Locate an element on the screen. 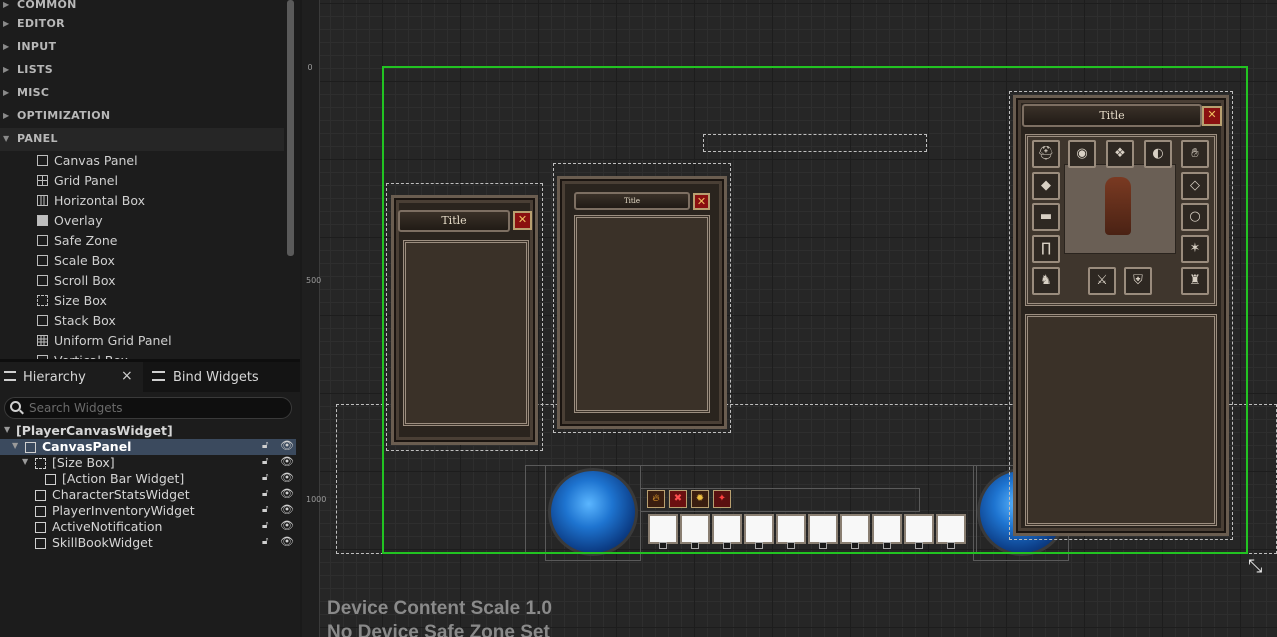 The image size is (1277, 637). palette-item-stack-box: Stack Box is located at coordinates (142, 321).